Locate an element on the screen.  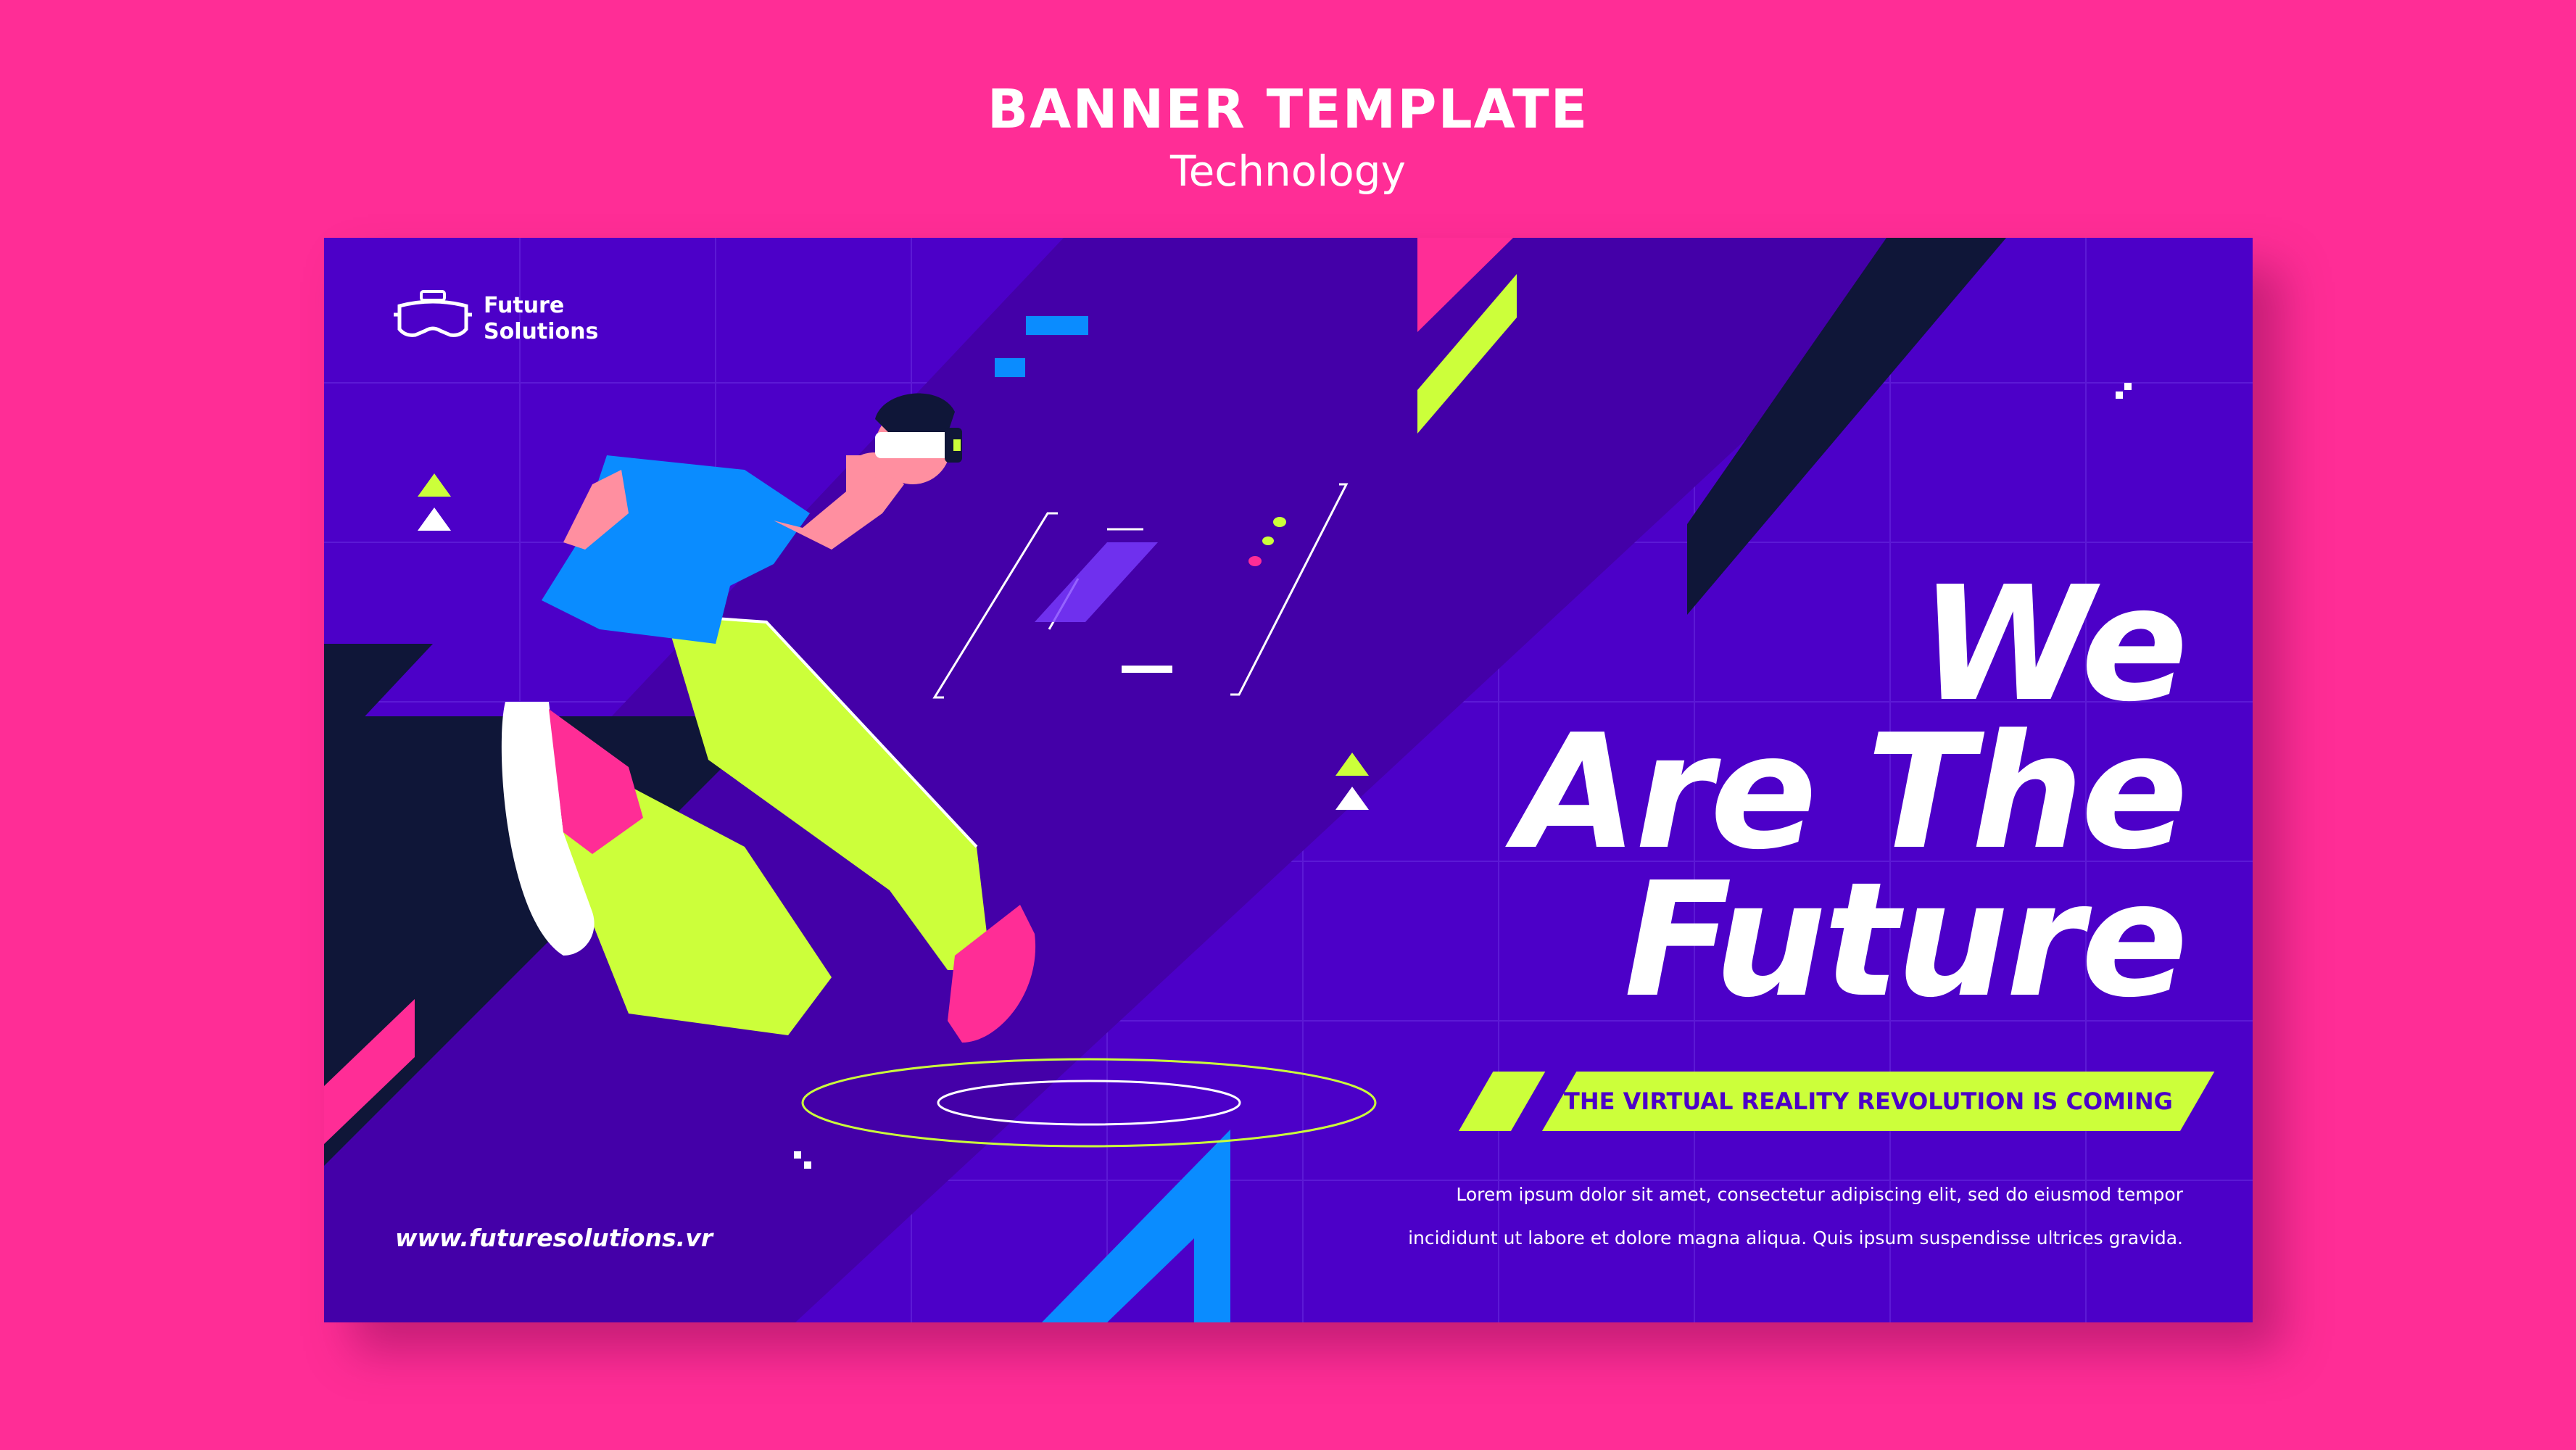
white-triangle-left is located at coordinates (434, 519).